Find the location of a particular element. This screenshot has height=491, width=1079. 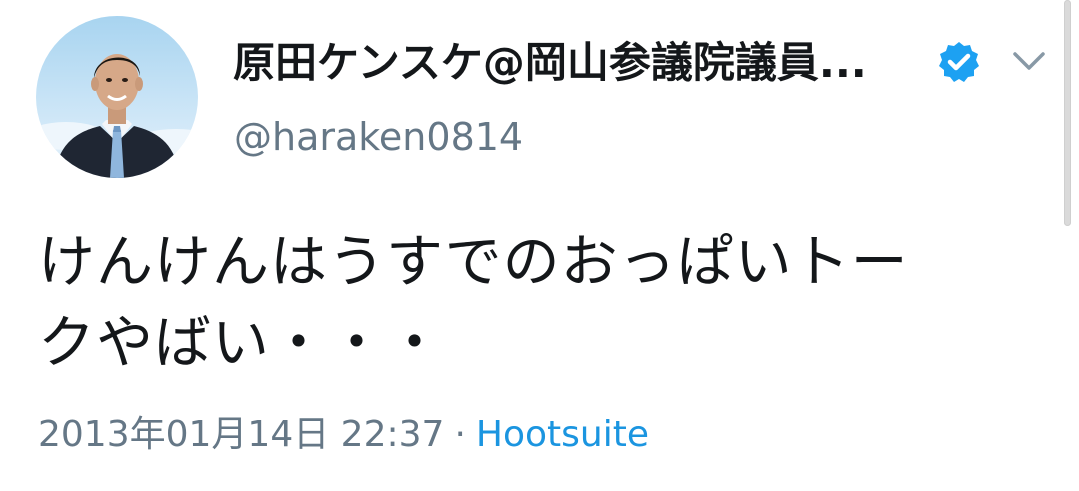

chevron-down-icon is located at coordinates (1029, 61).